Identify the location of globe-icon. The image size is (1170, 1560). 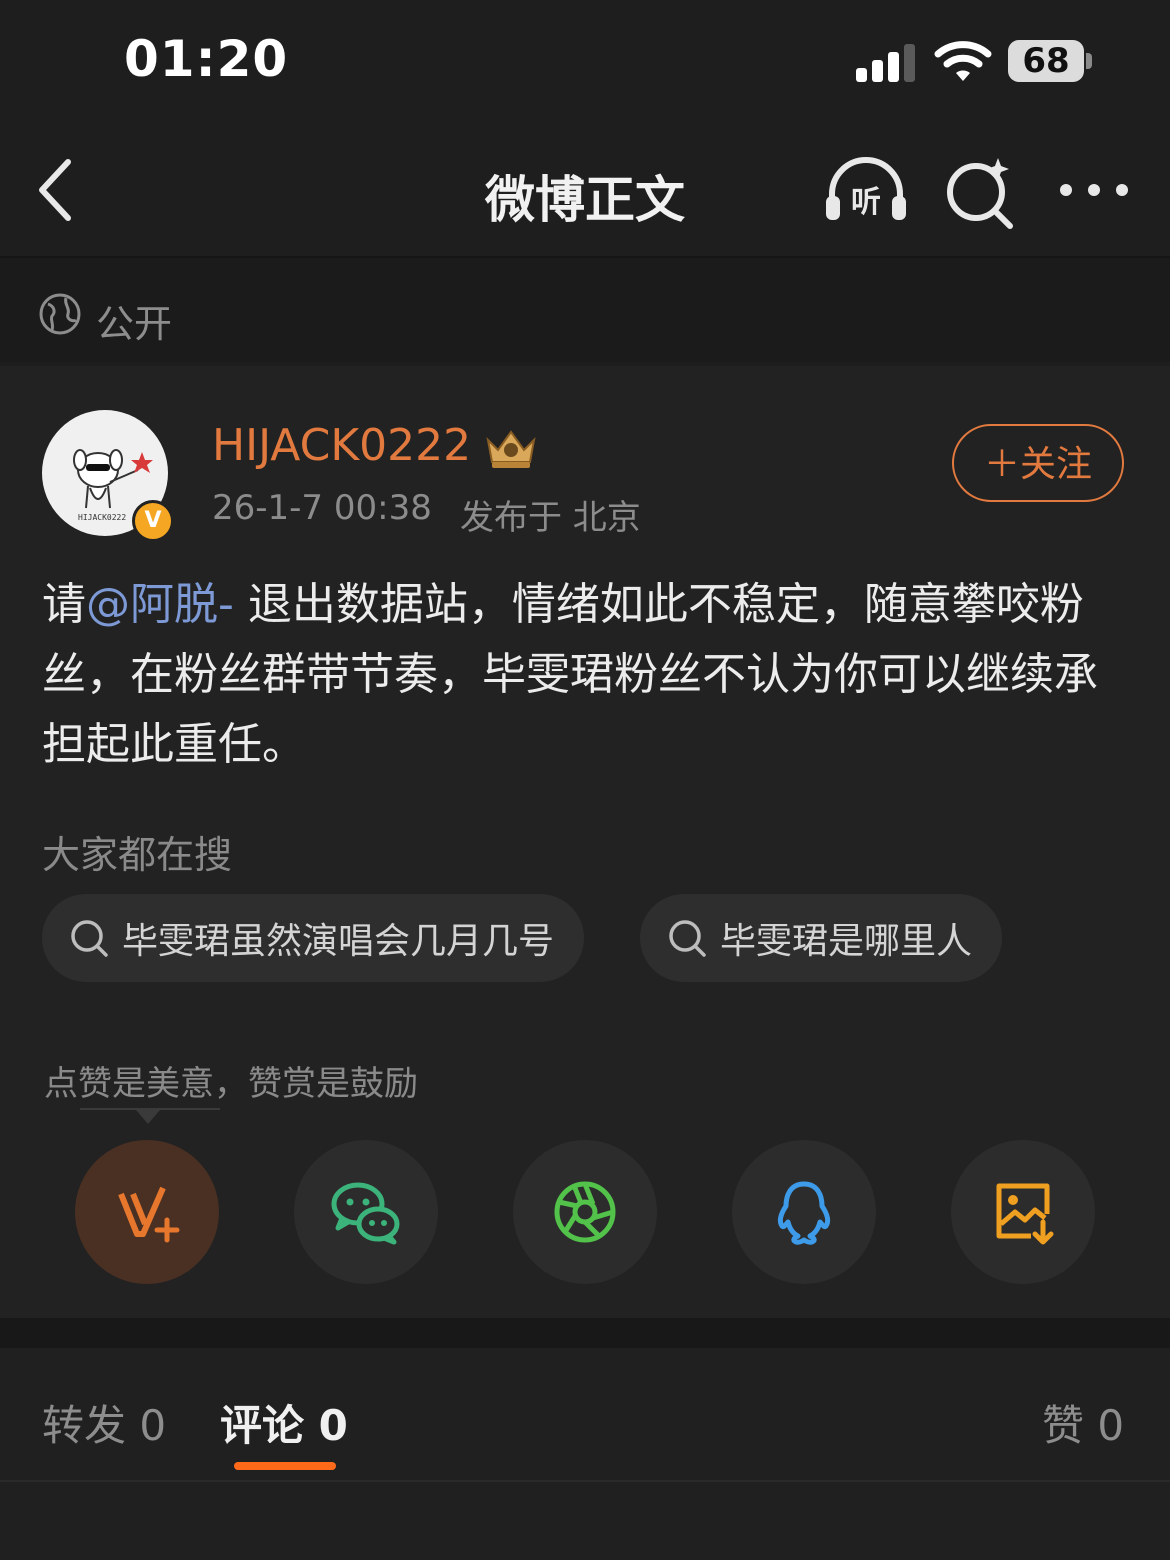
(60, 314).